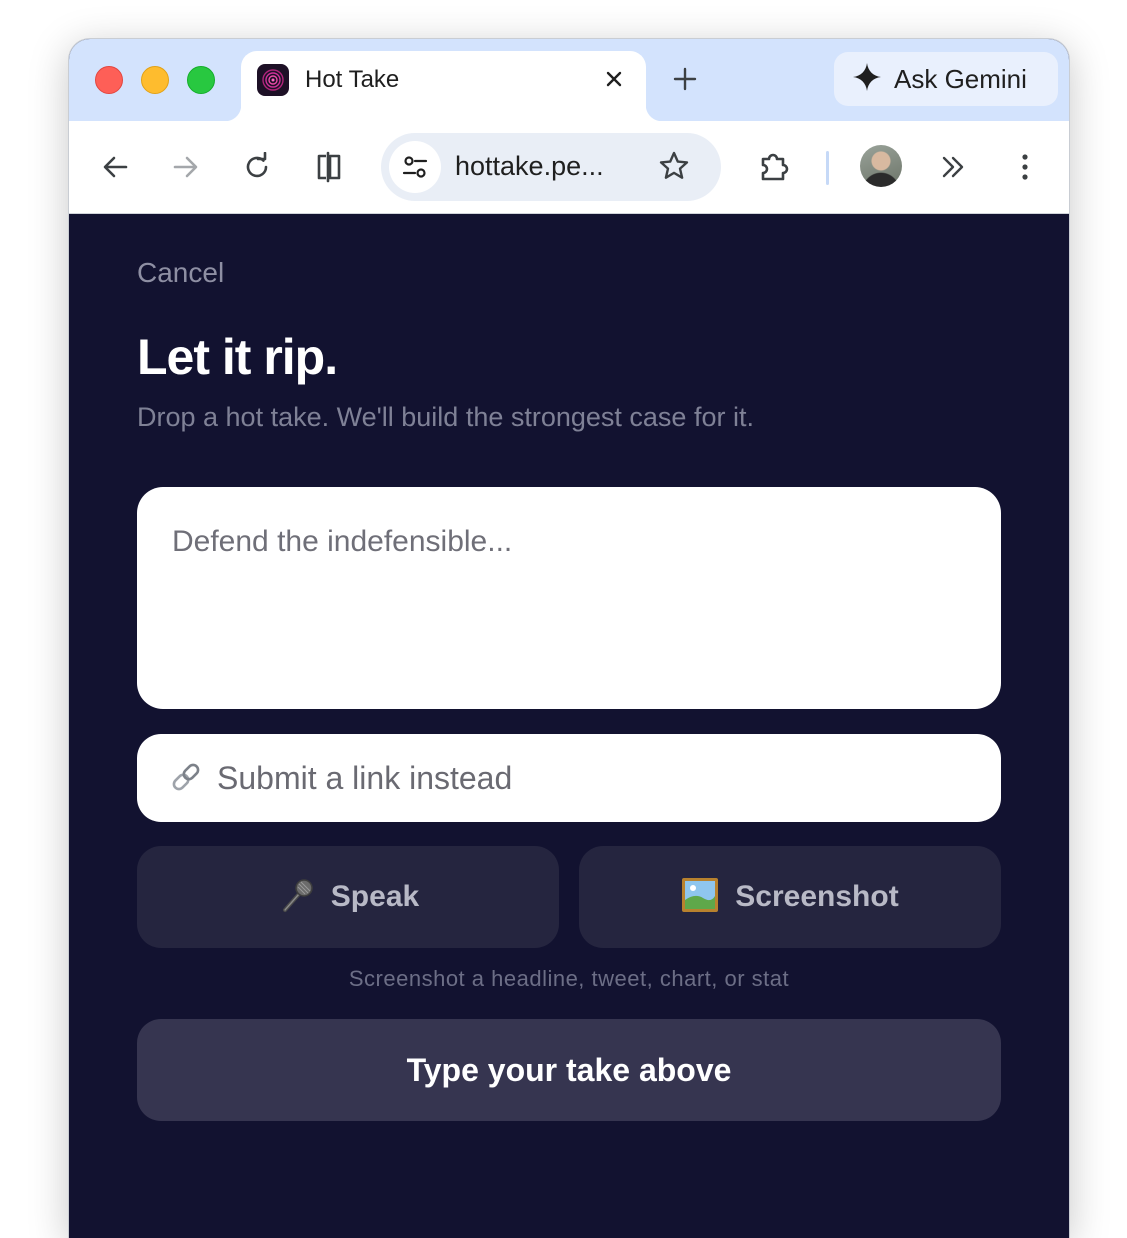 Image resolution: width=1127 pixels, height=1238 pixels. Describe the element at coordinates (817, 896) in the screenshot. I see `screenshot-label: Screenshot` at that location.